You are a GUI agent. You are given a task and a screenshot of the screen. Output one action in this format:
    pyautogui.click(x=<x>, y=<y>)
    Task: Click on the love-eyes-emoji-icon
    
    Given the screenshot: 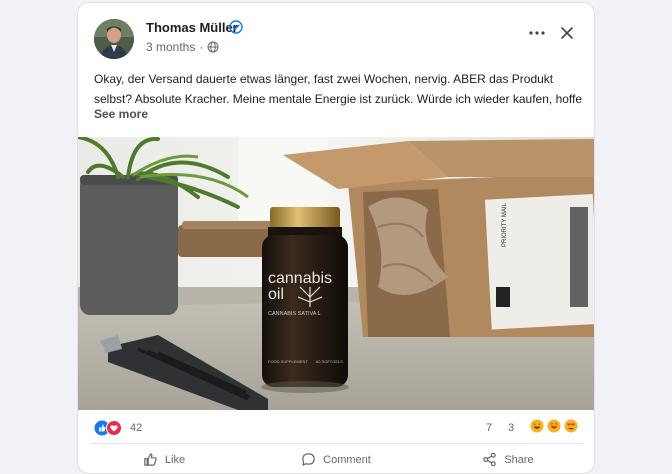 What is the action you would take?
    pyautogui.click(x=571, y=426)
    